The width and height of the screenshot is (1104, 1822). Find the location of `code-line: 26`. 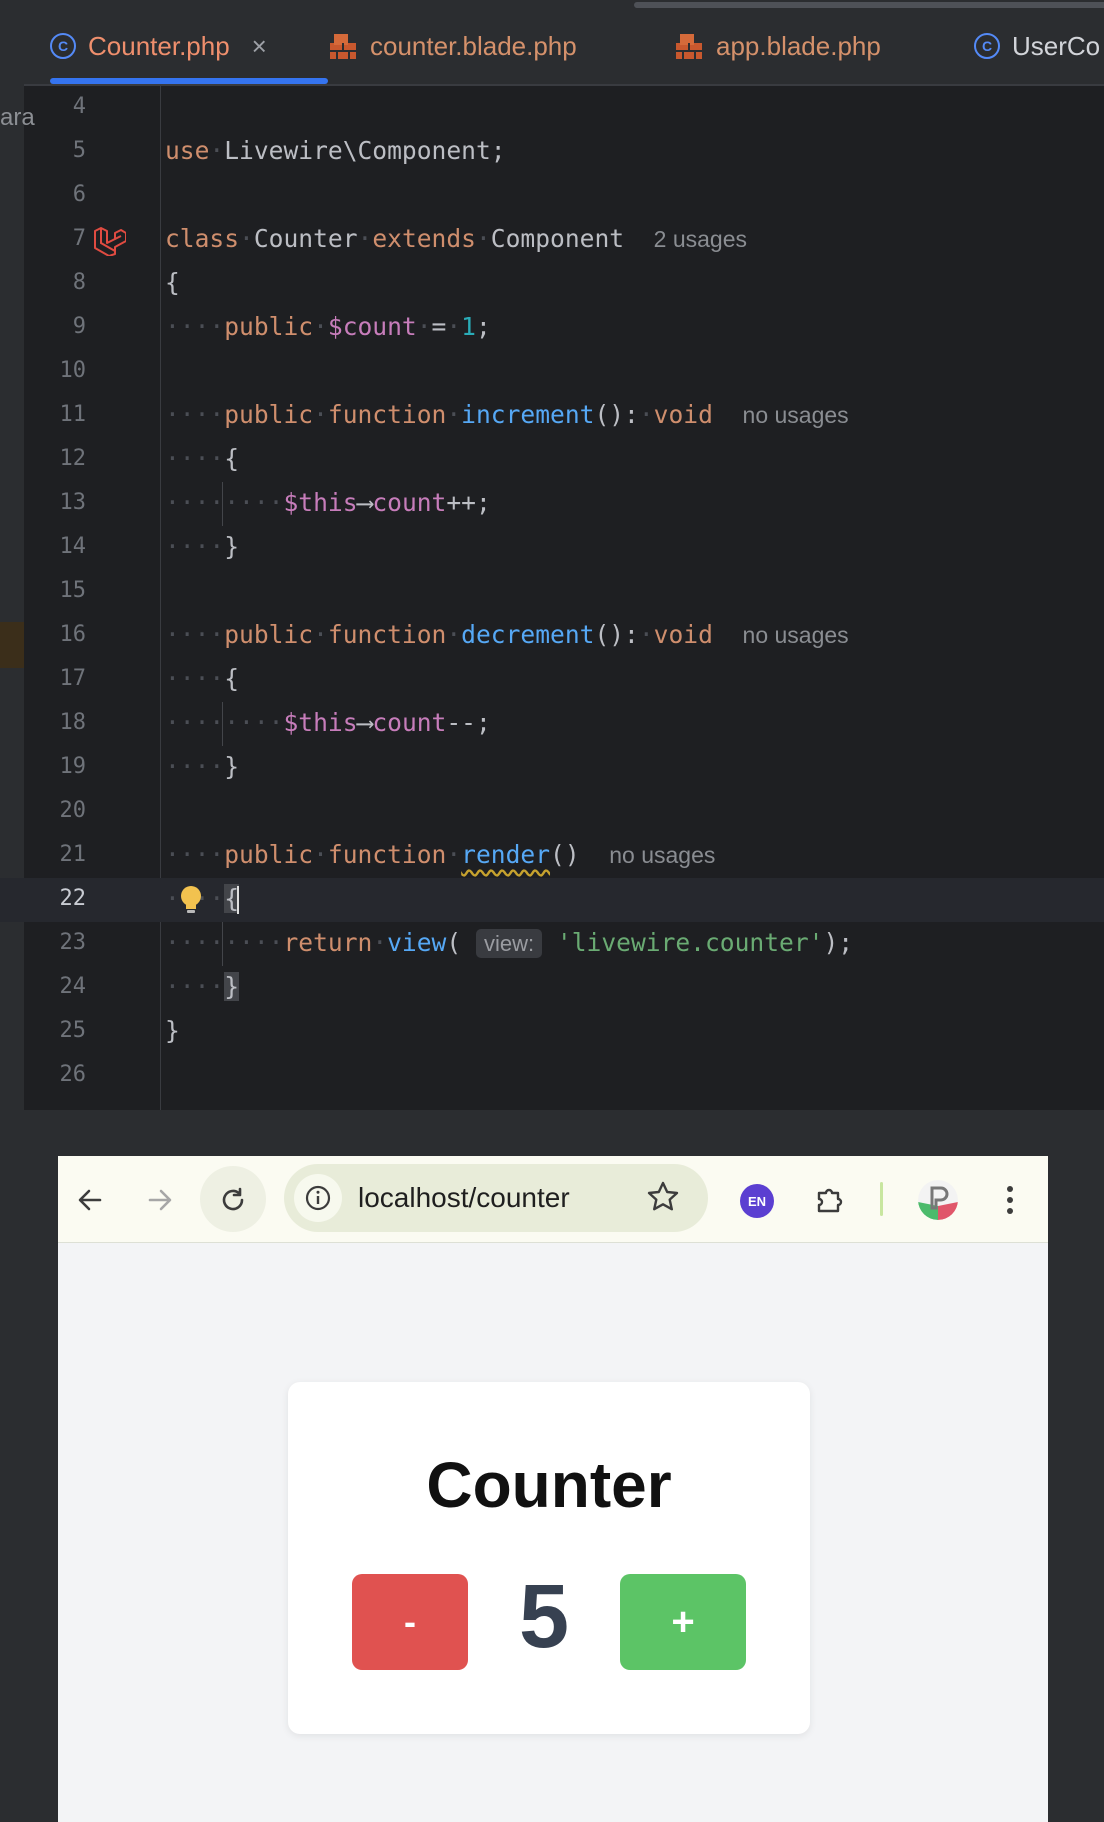

code-line: 26 is located at coordinates (552, 1076).